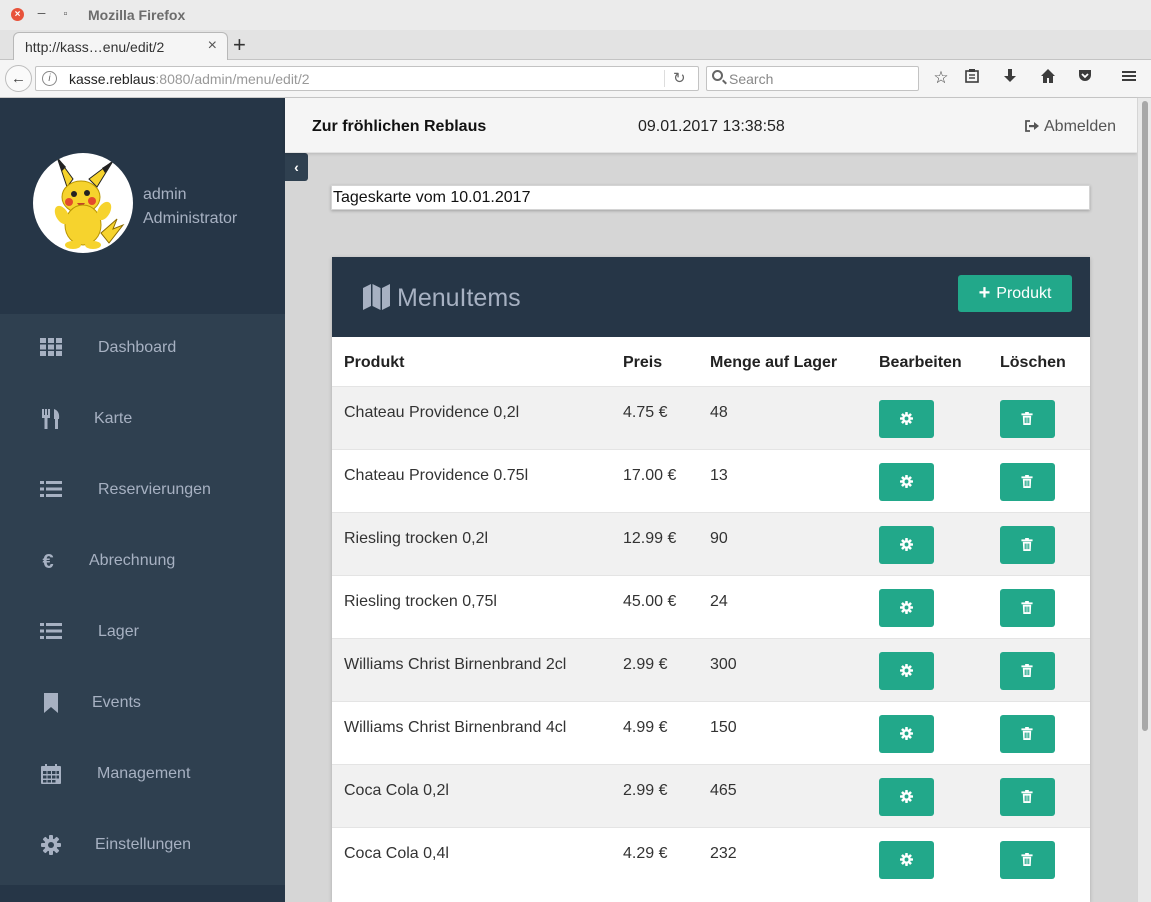 This screenshot has width=1151, height=902. Describe the element at coordinates (142, 206) in the screenshot. I see `profile-block: admin Administrator` at that location.